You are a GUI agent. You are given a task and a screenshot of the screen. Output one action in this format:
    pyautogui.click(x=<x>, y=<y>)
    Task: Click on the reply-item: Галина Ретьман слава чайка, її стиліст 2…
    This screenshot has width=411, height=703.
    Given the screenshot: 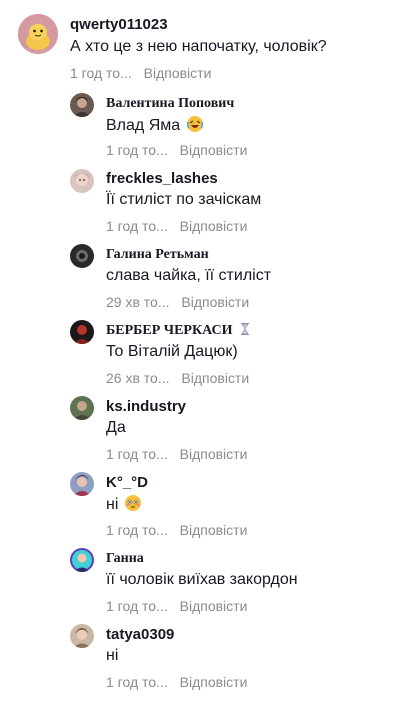 What is the action you would take?
    pyautogui.click(x=205, y=278)
    